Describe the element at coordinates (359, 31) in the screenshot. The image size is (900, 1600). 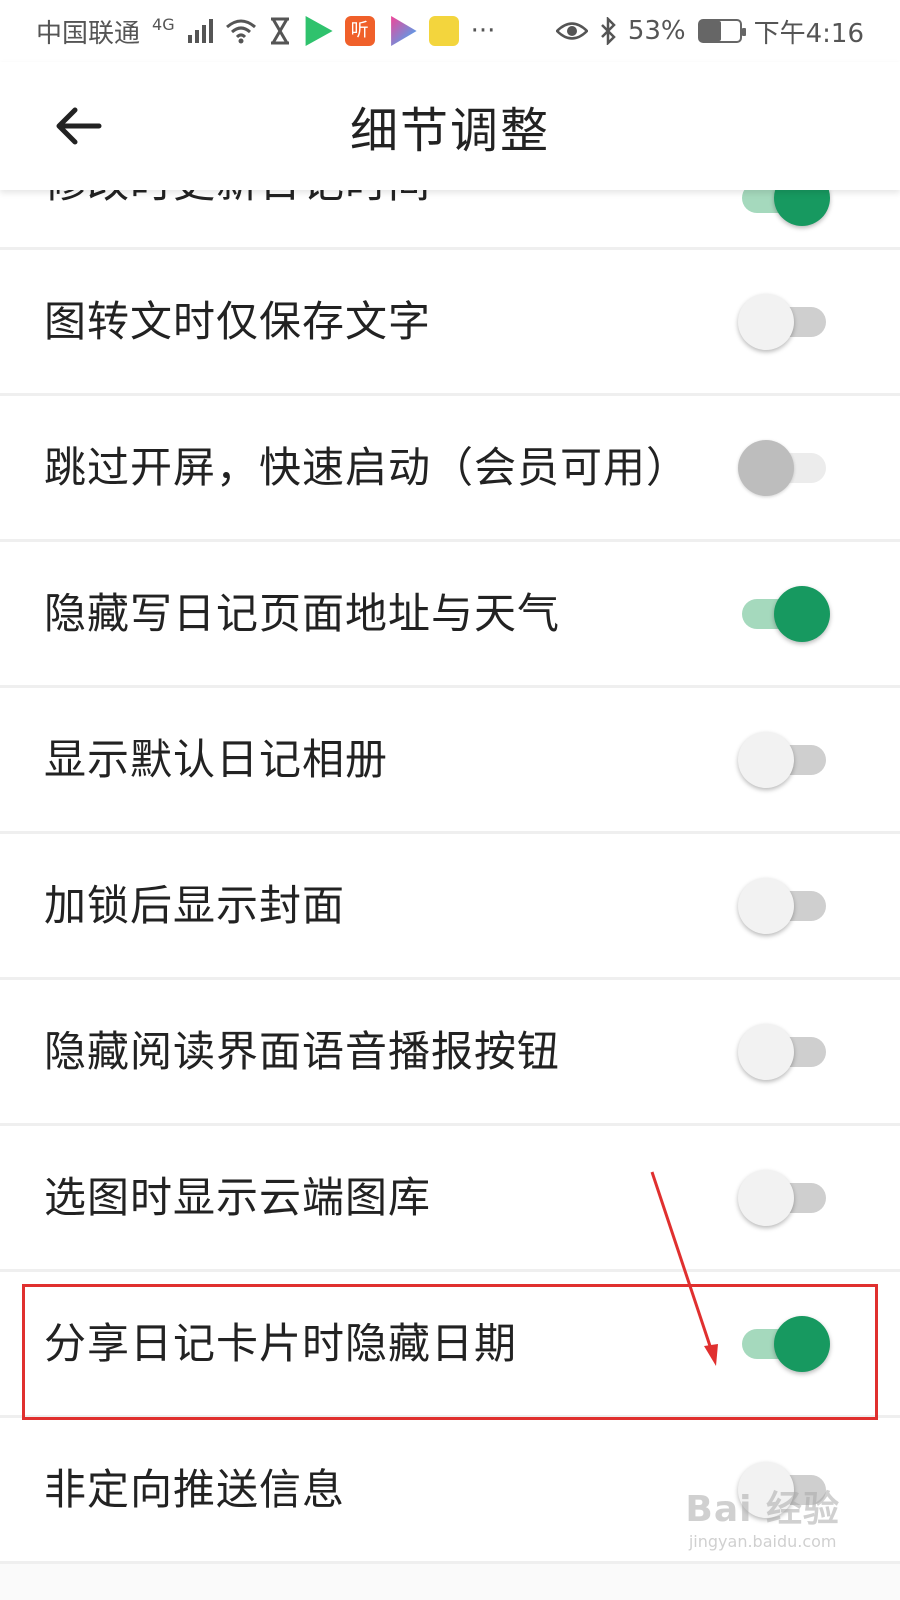
I see `ting-app-icon: 听` at that location.